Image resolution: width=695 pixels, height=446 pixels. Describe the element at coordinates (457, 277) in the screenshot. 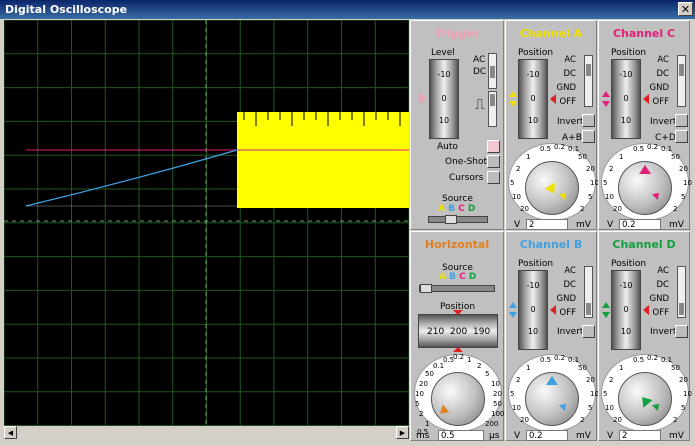

I see `horizontal-source-options: A B C D` at that location.